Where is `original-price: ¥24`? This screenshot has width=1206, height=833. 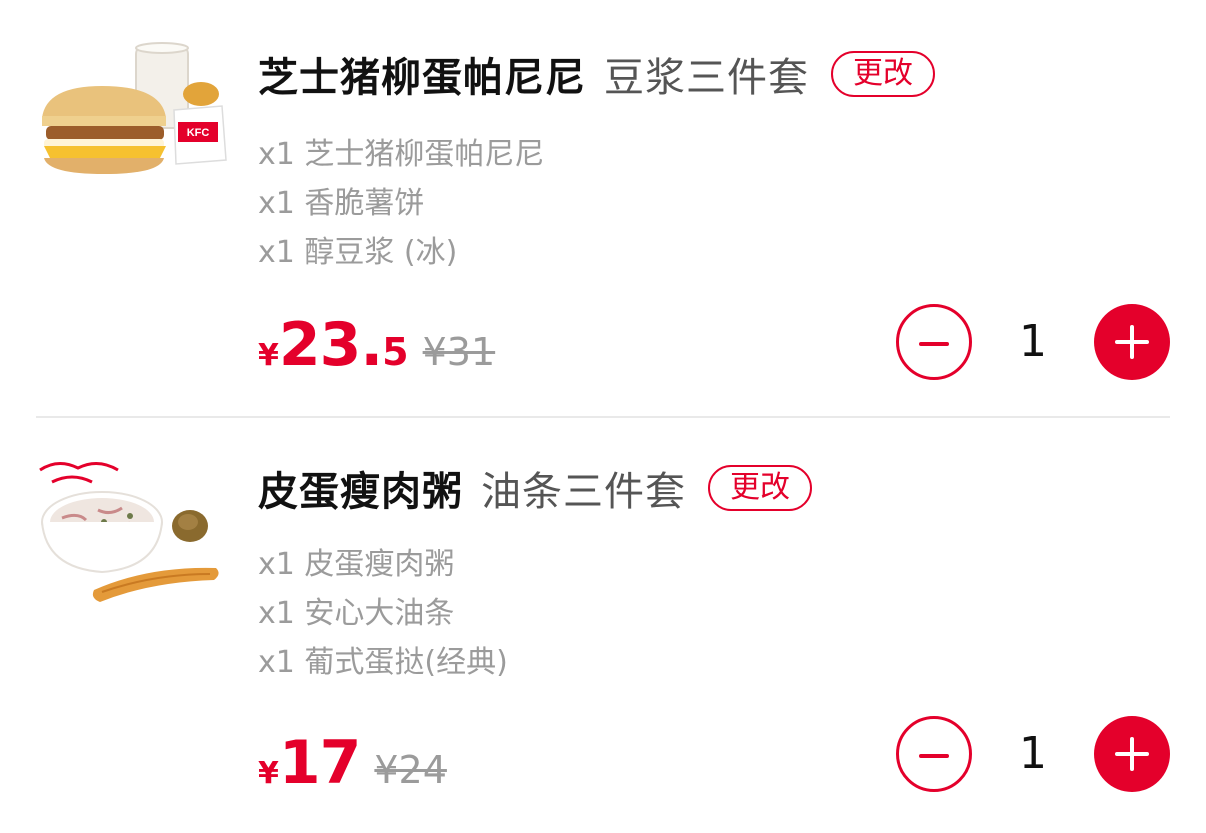 original-price: ¥24 is located at coordinates (410, 770).